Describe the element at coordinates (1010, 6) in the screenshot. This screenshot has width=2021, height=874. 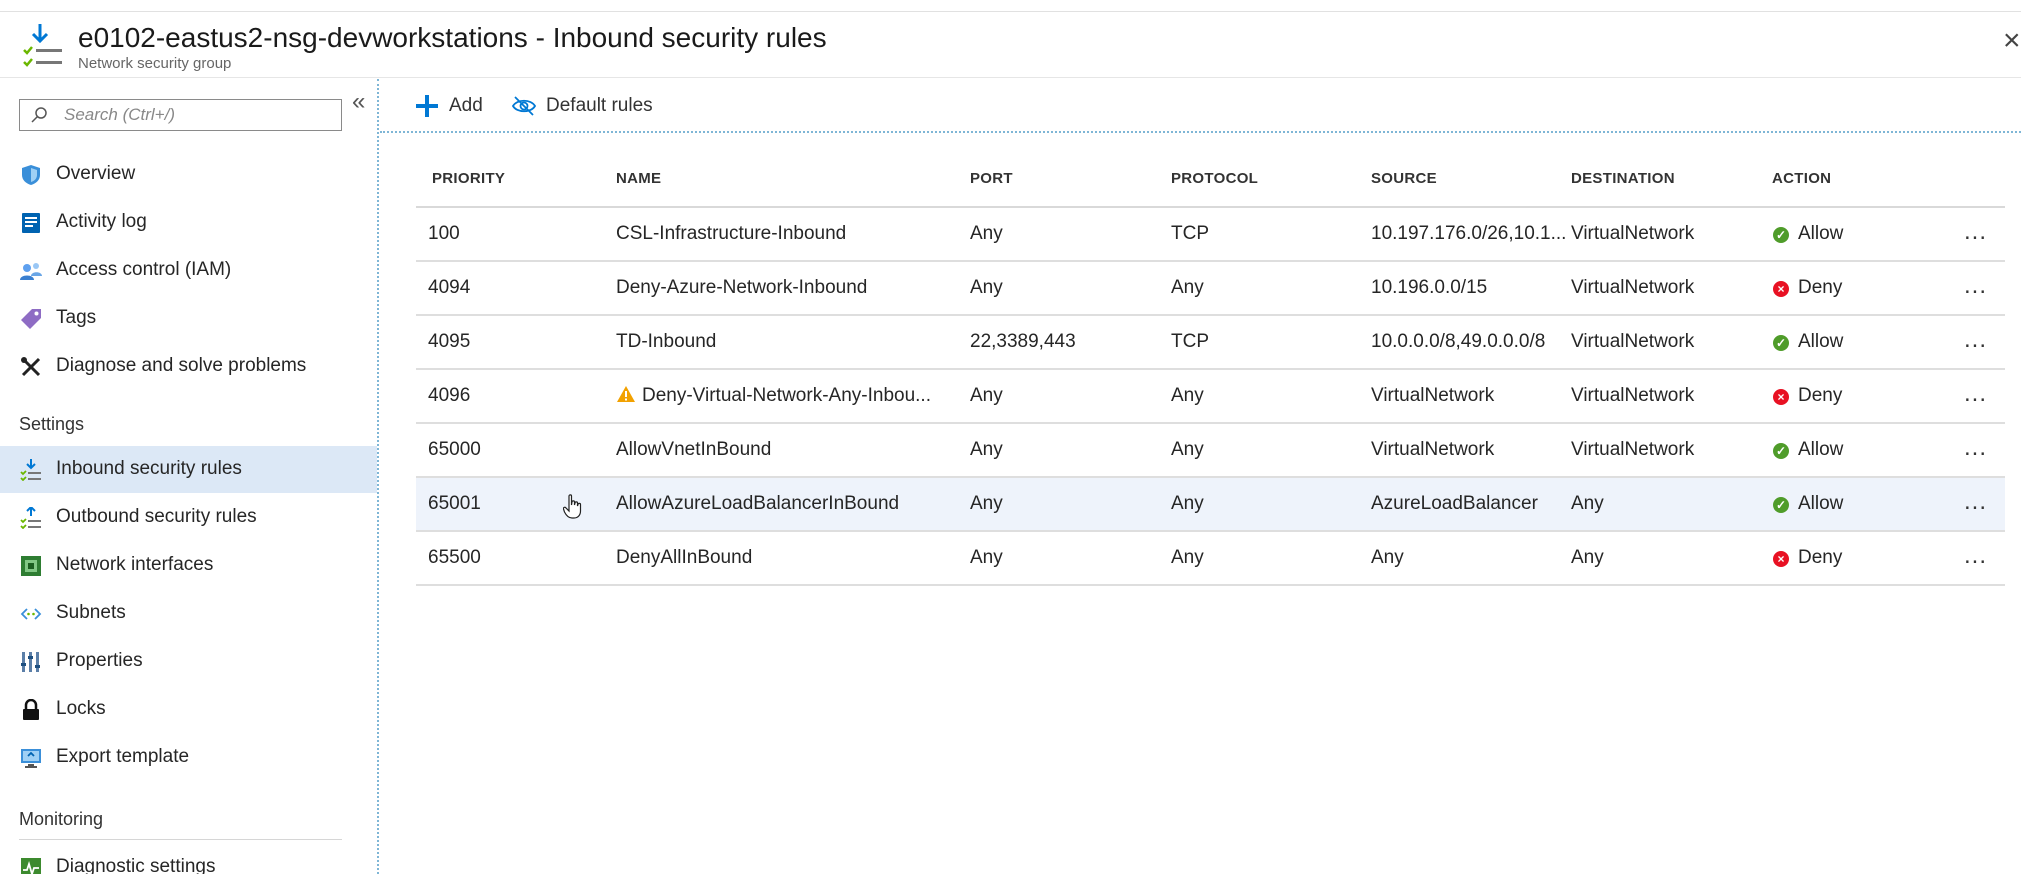
I see `top-strip` at that location.